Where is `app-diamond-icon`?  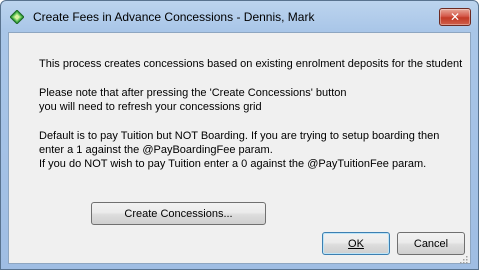
app-diamond-icon is located at coordinates (17, 17).